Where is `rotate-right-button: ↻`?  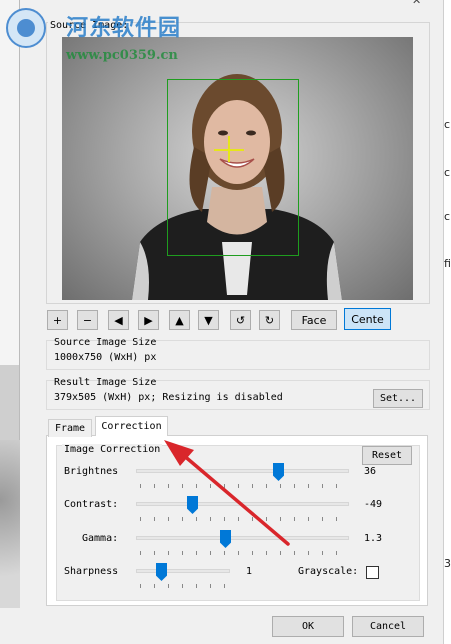
rotate-right-button: ↻ is located at coordinates (269, 320).